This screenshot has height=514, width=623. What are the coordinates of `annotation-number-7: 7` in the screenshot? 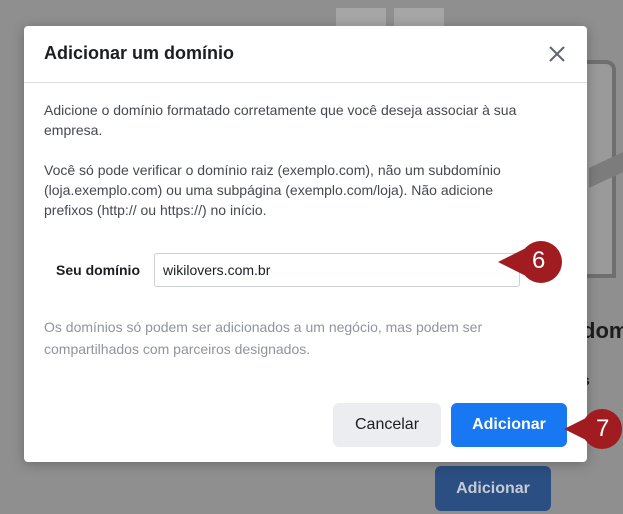 It's located at (603, 428).